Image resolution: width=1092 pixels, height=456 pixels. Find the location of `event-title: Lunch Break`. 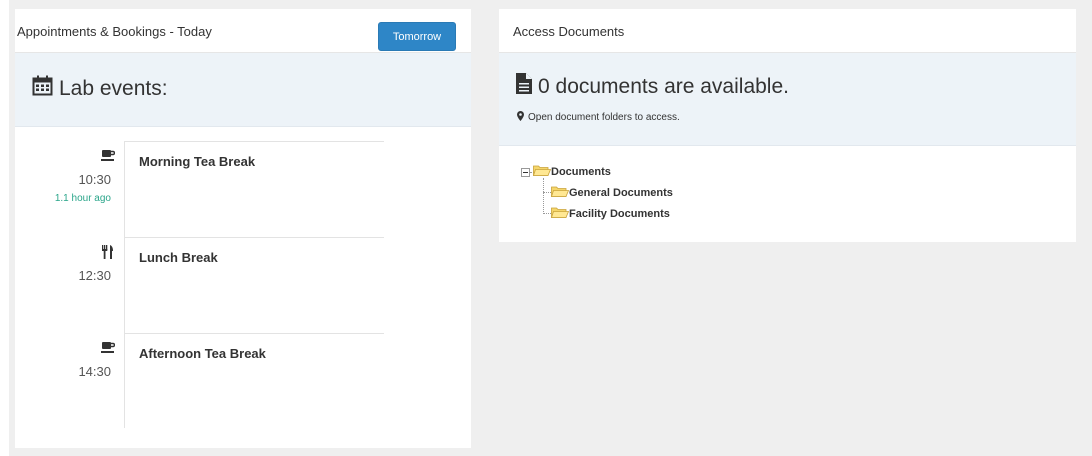

event-title: Lunch Break is located at coordinates (178, 257).